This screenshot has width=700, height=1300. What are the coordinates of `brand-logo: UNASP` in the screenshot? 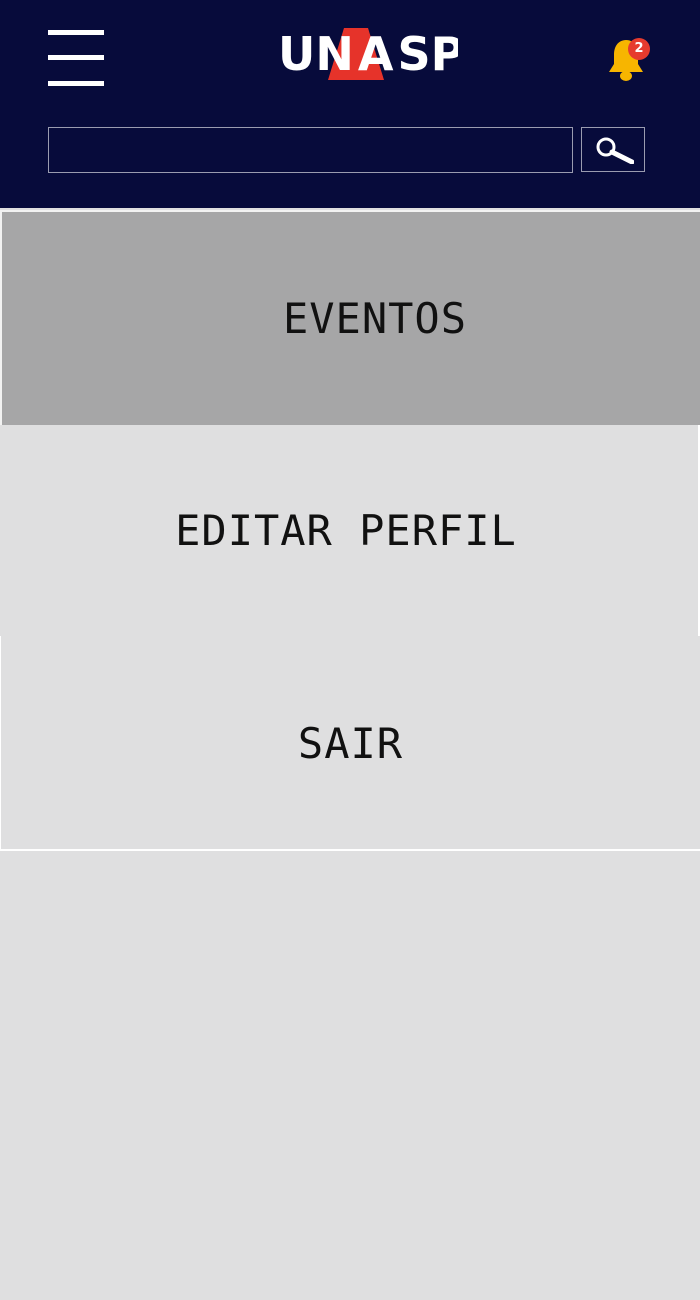 It's located at (368, 53).